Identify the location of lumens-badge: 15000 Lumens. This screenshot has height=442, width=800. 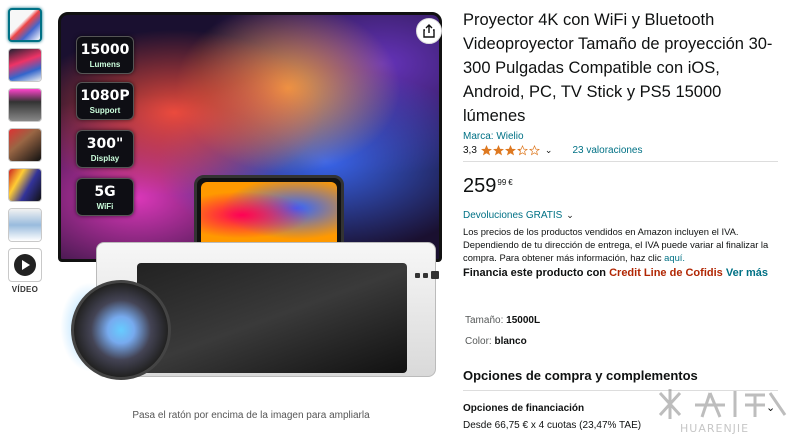
(105, 55).